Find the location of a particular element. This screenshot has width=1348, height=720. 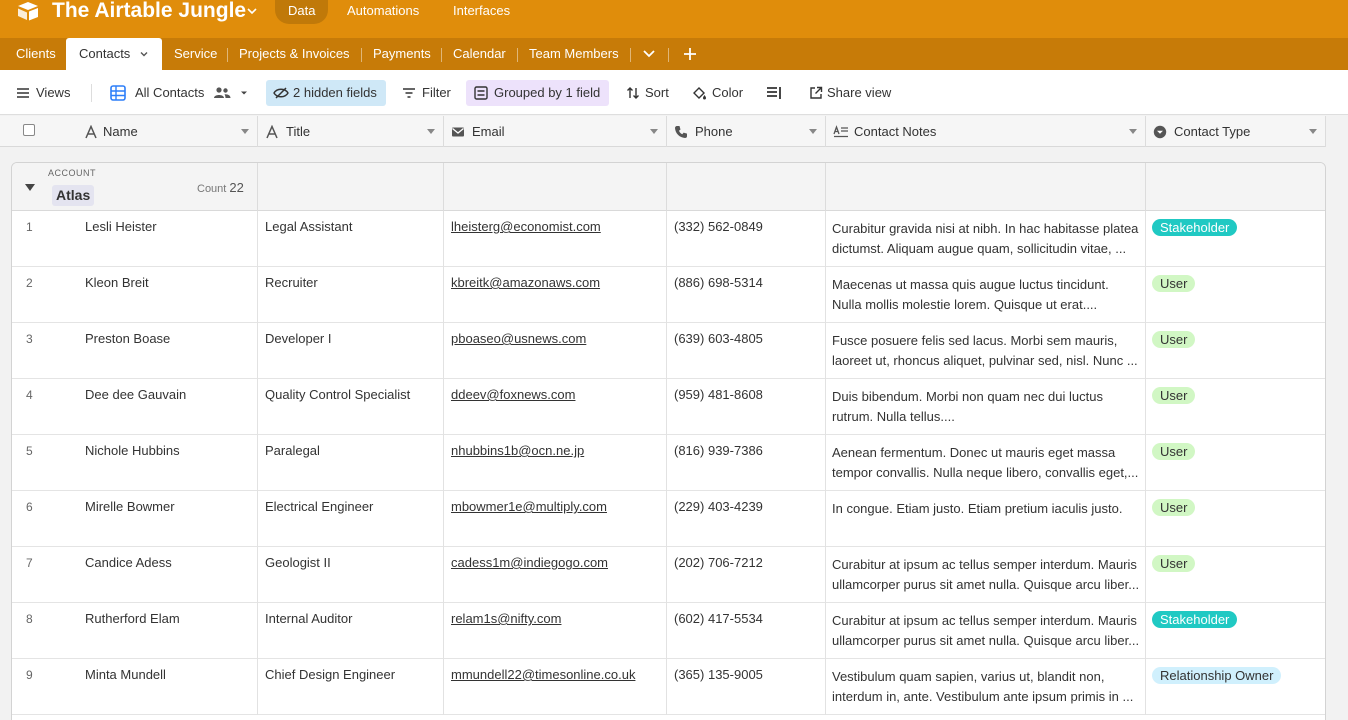

phone-cell: (886) 698-5314 is located at coordinates (746, 295).